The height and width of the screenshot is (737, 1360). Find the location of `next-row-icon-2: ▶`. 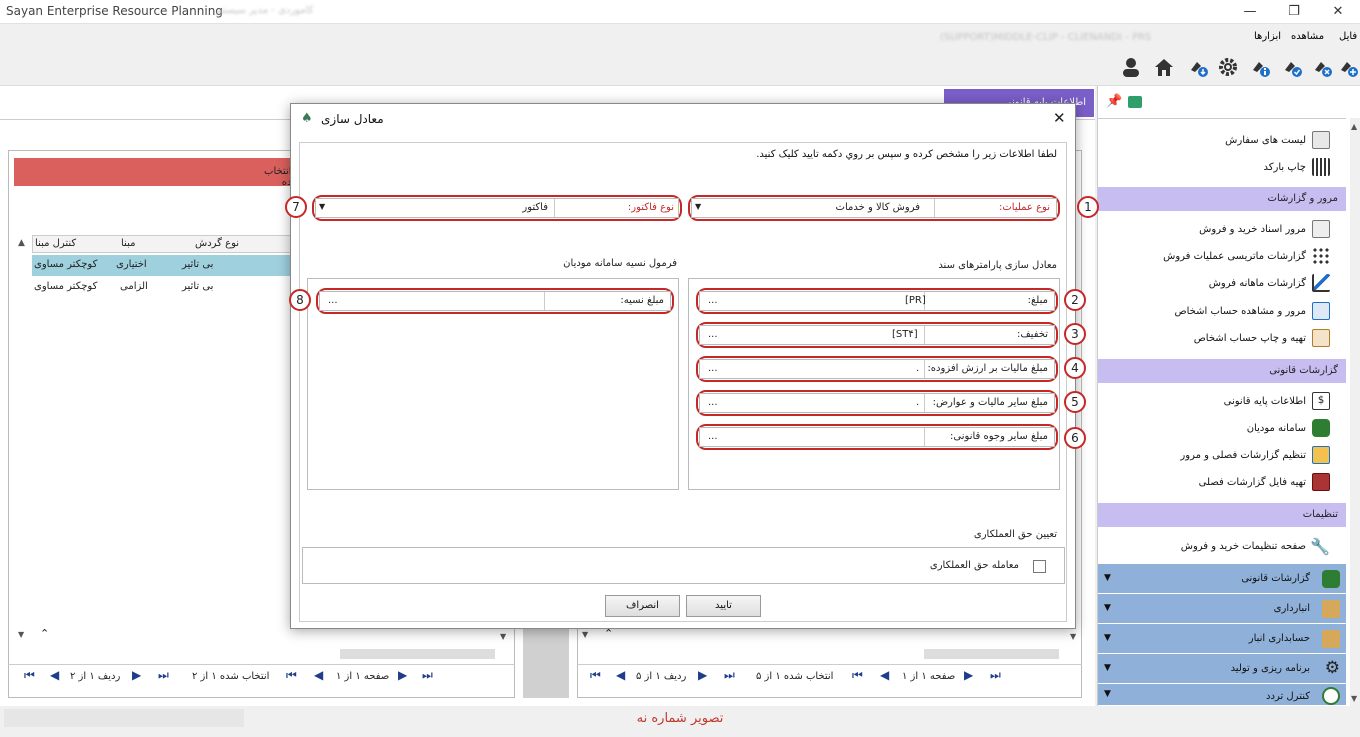

next-row-icon-2: ▶ is located at coordinates (702, 675).